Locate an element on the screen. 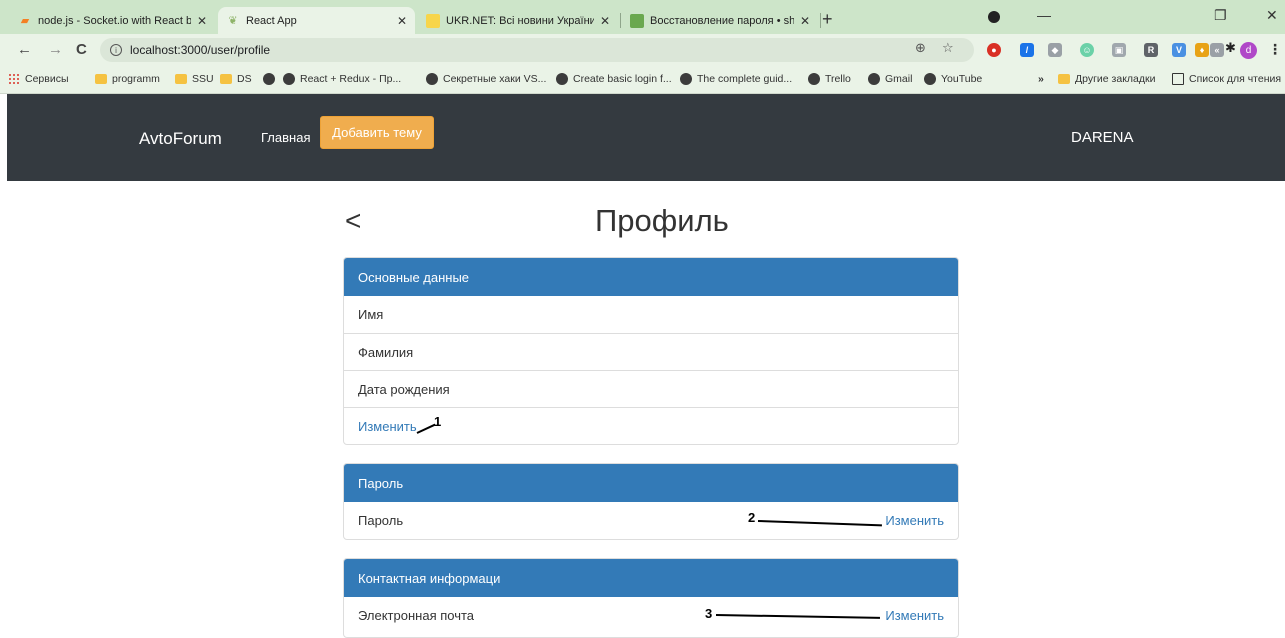 This screenshot has height=638, width=1285. mail-icon is located at coordinates (637, 20).